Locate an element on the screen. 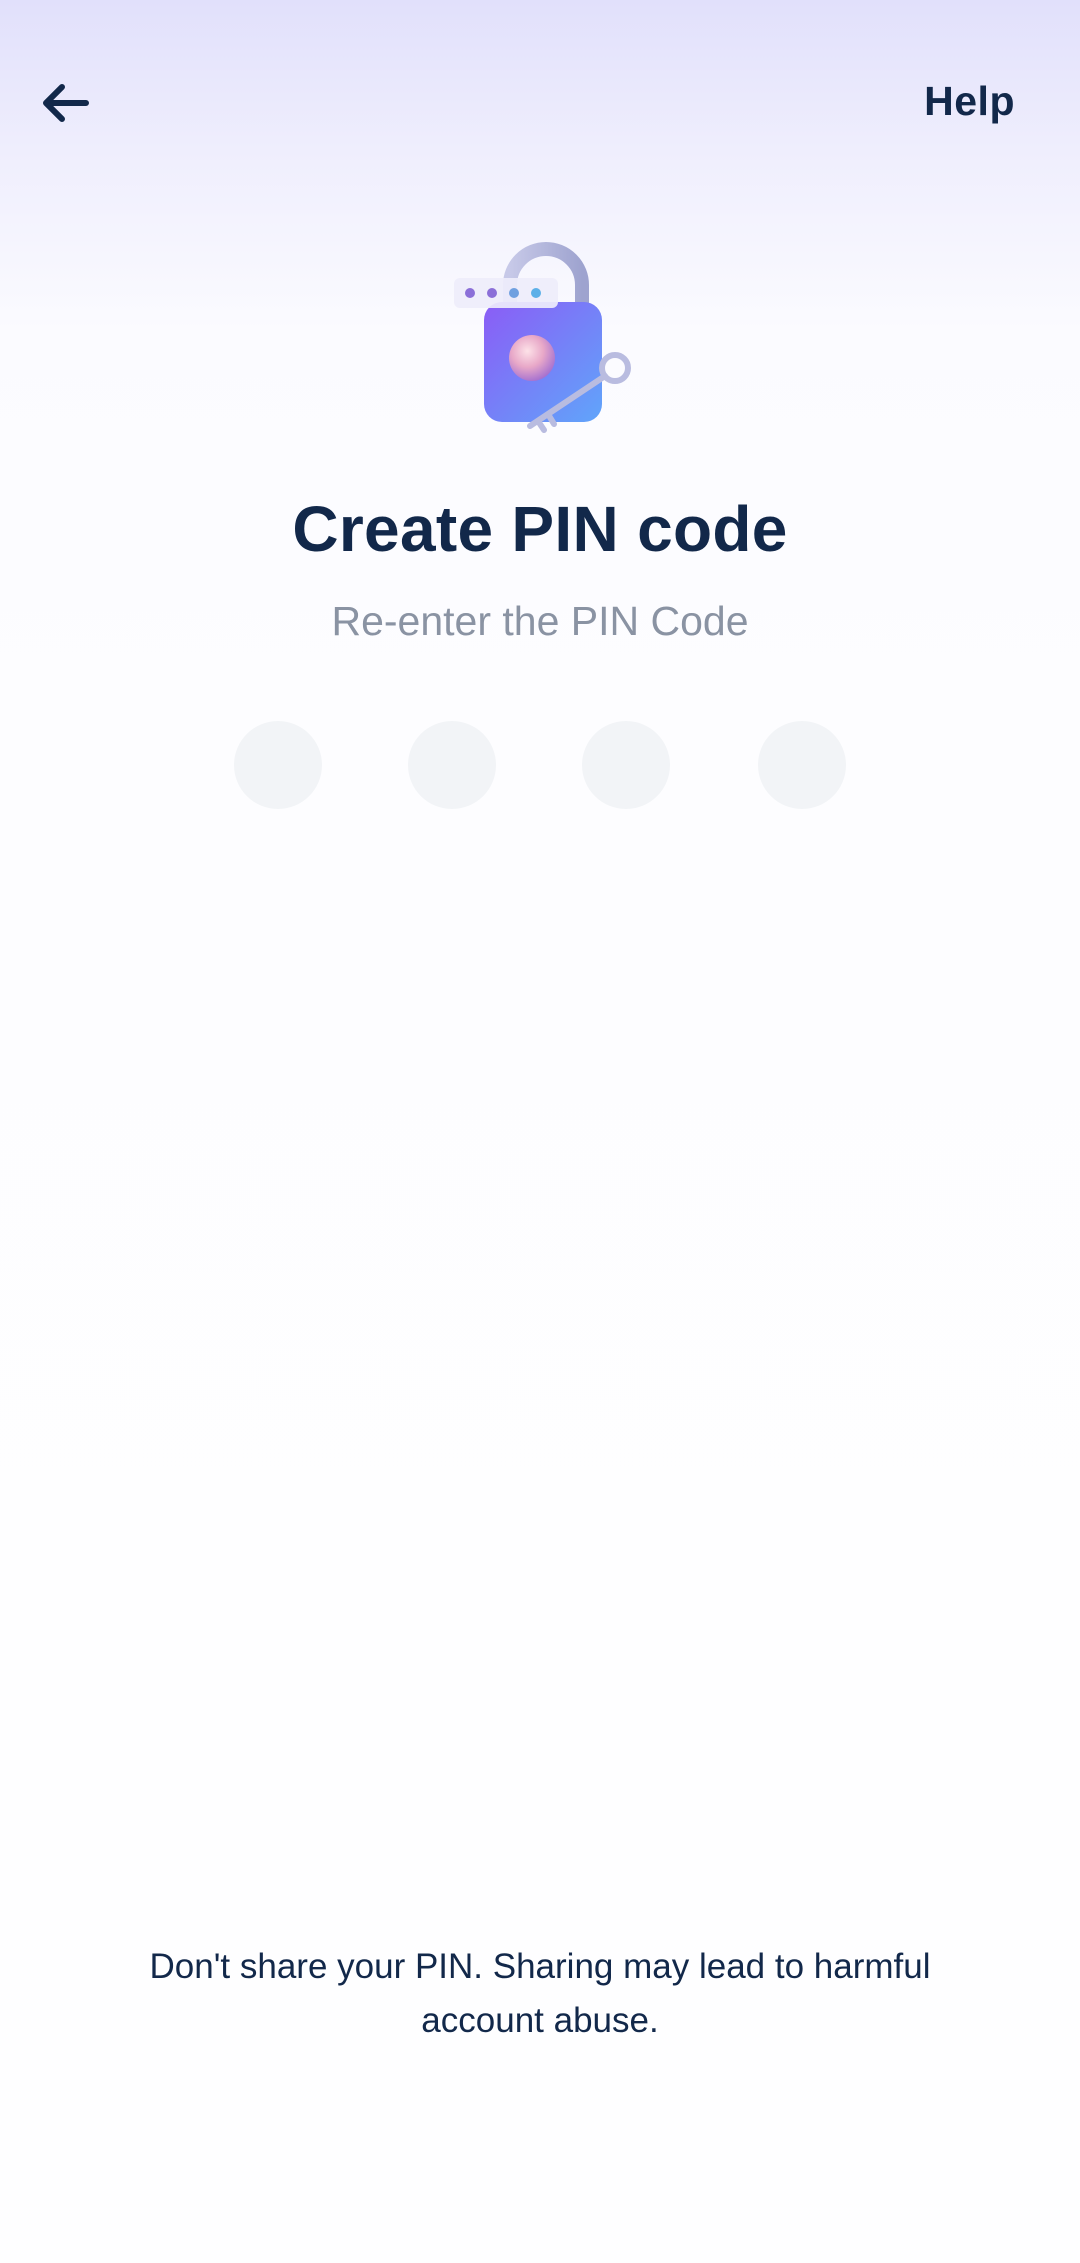 The image size is (1080, 2263). arrow-left-icon is located at coordinates (66, 103).